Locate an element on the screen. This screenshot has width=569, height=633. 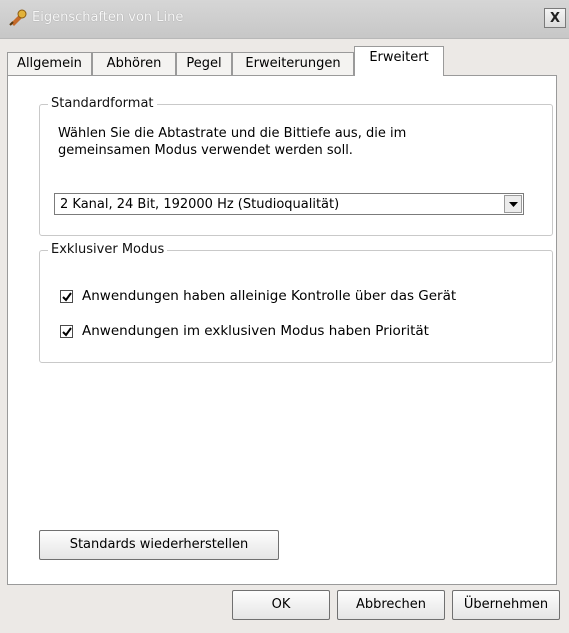
tab-abhoeren: Abhören is located at coordinates (134, 63).